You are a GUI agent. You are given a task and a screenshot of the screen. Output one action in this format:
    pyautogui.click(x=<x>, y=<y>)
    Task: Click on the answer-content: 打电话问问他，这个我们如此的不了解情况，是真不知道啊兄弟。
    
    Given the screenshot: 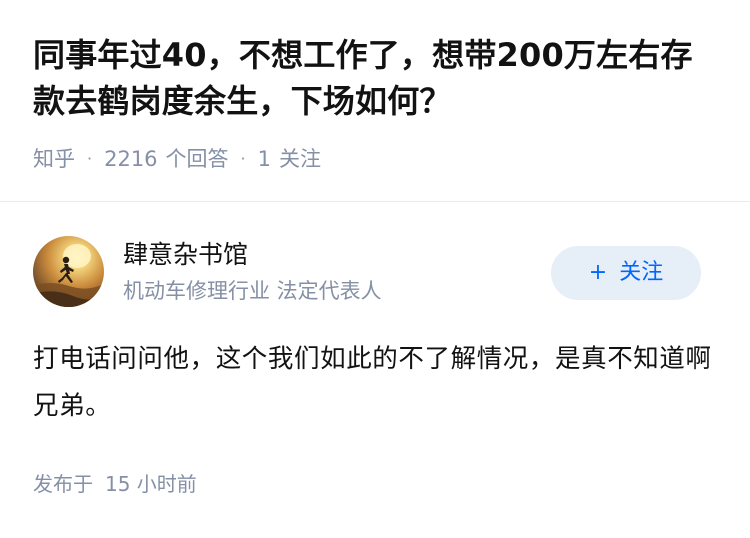 What is the action you would take?
    pyautogui.click(x=372, y=382)
    